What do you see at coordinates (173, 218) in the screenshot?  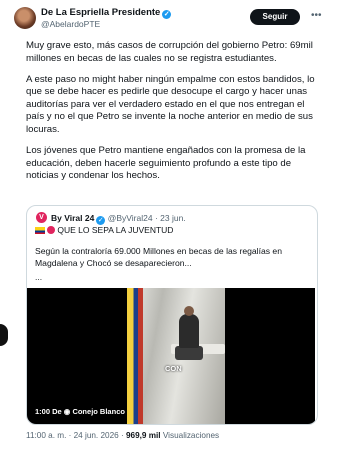 I see `quoted-date: 23 jun.` at bounding box center [173, 218].